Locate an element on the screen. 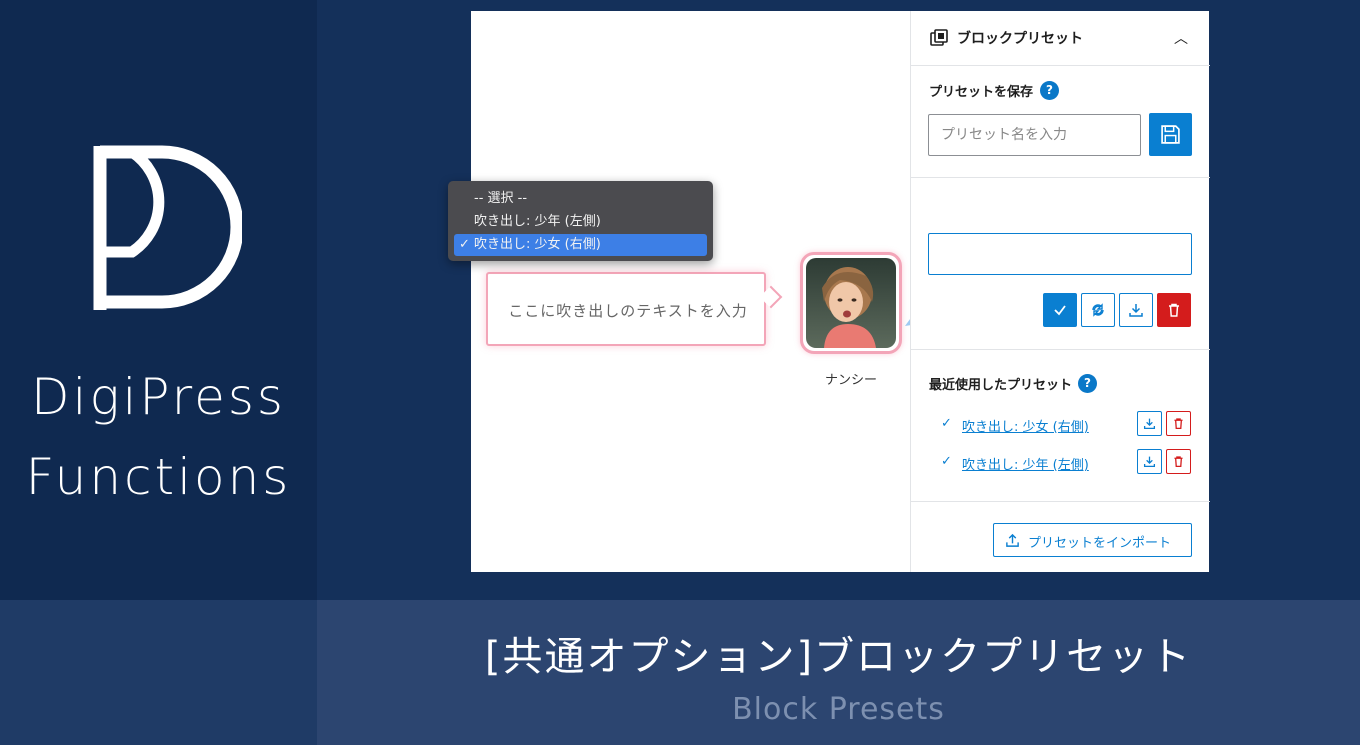 Image resolution: width=1360 pixels, height=745 pixels. import-preset-button: プリセットをインポート is located at coordinates (1092, 540).